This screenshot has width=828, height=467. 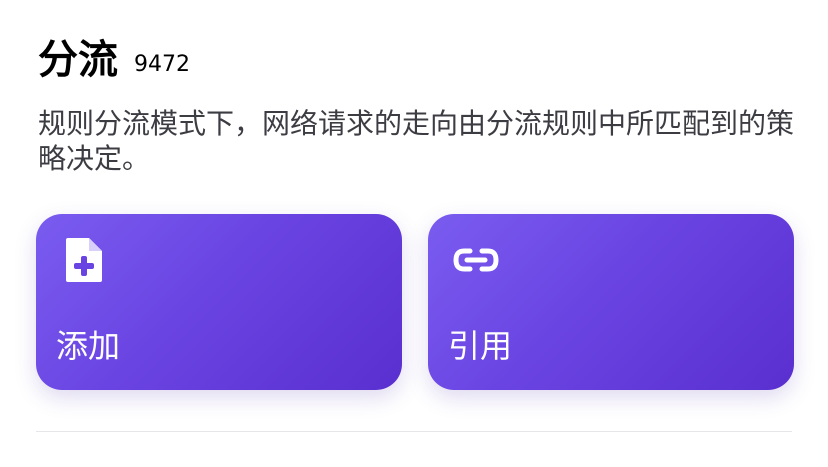 I want to click on link-icon, so click(x=476, y=260).